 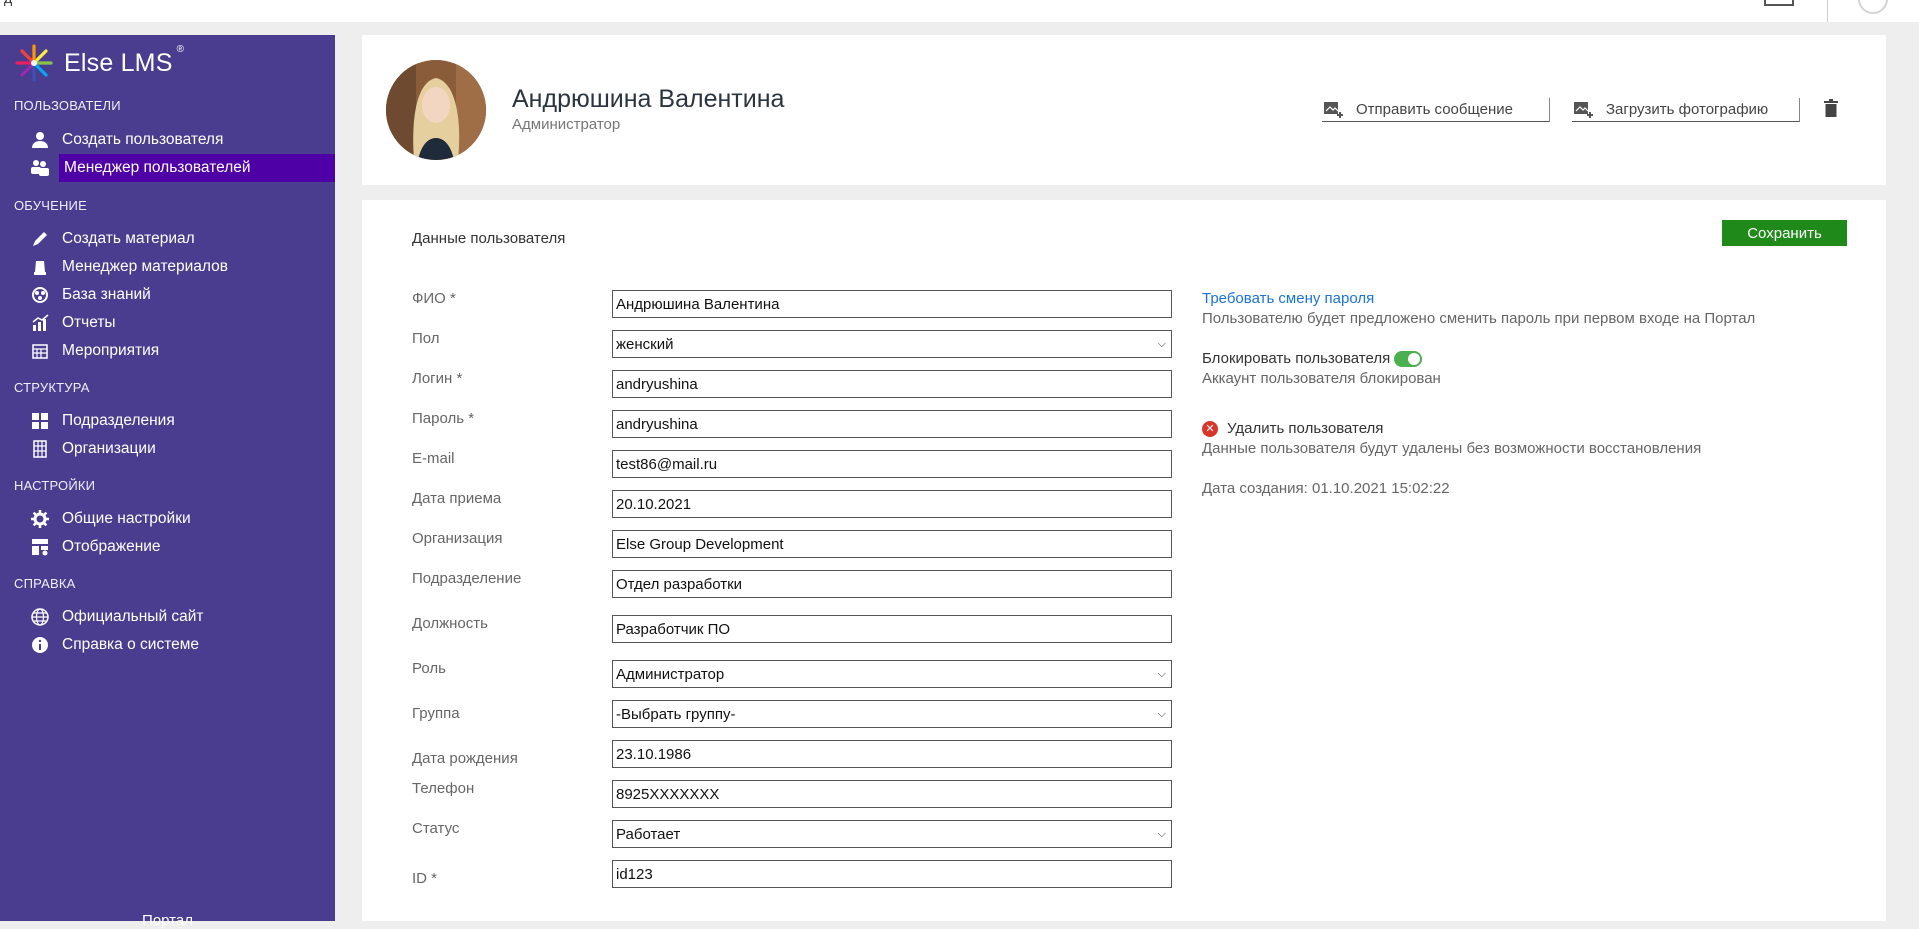 I want to click on logo: Else LMS ®, so click(x=99, y=63).